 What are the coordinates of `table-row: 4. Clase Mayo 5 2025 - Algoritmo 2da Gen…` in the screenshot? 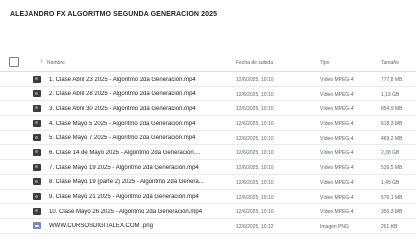 It's located at (208, 123).